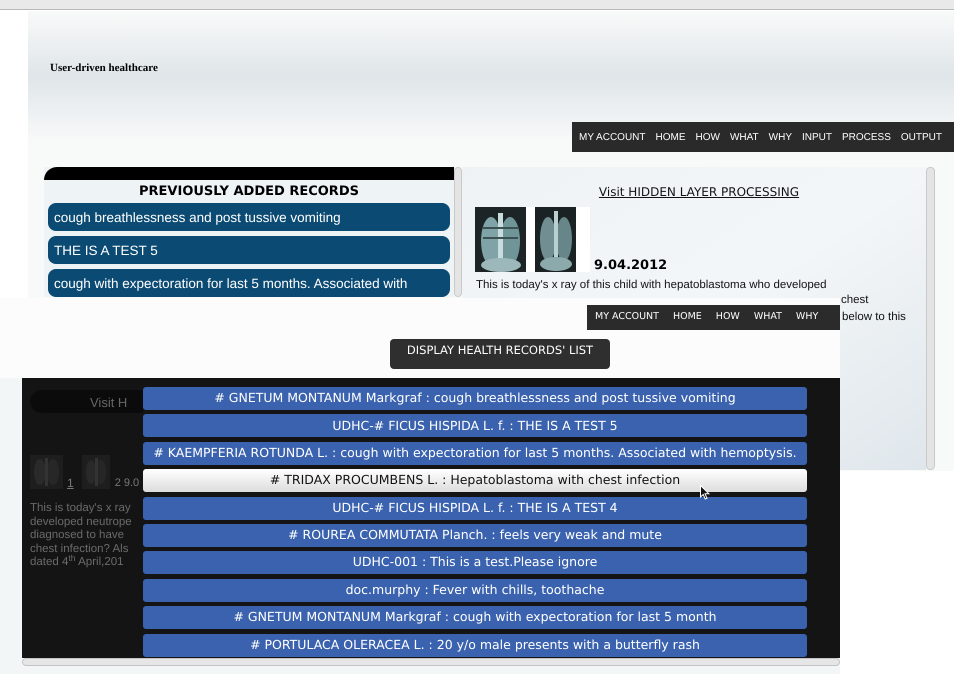 The width and height of the screenshot is (954, 674). What do you see at coordinates (705, 492) in the screenshot?
I see `cursor-icon` at bounding box center [705, 492].